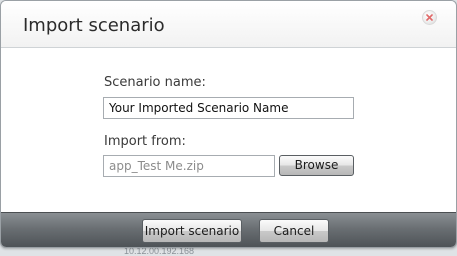  Describe the element at coordinates (316, 165) in the screenshot. I see `browse-button: Browse` at that location.